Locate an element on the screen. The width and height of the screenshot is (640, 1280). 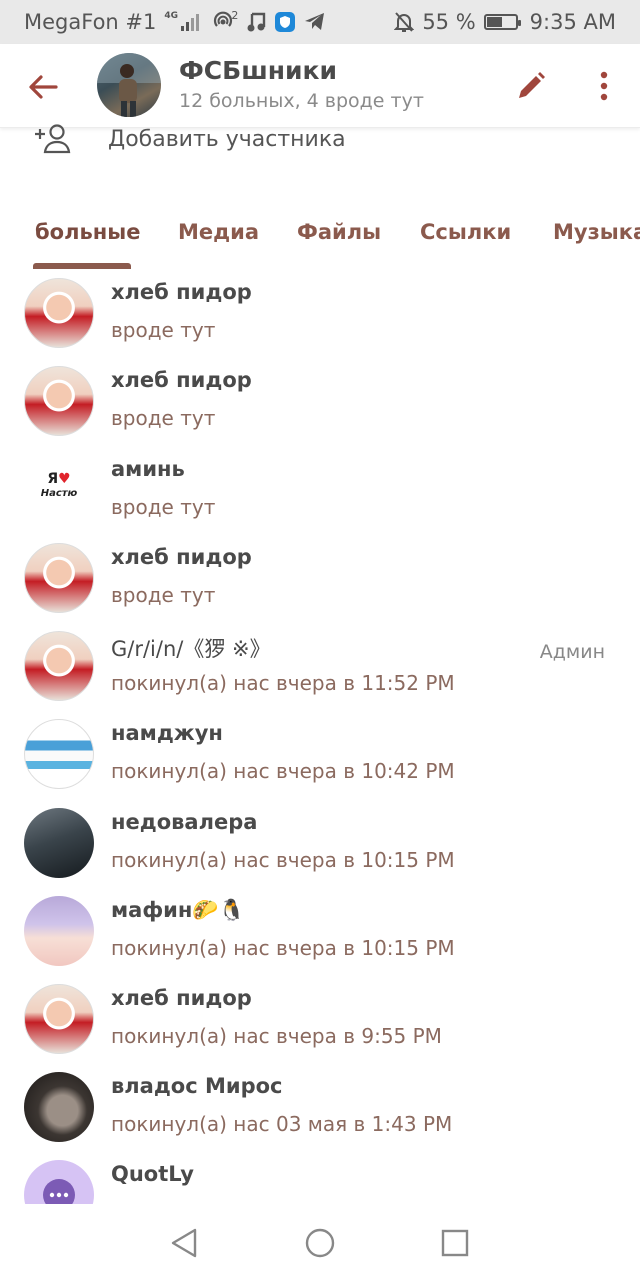
hotspot-icon: 2 is located at coordinates (223, 21).